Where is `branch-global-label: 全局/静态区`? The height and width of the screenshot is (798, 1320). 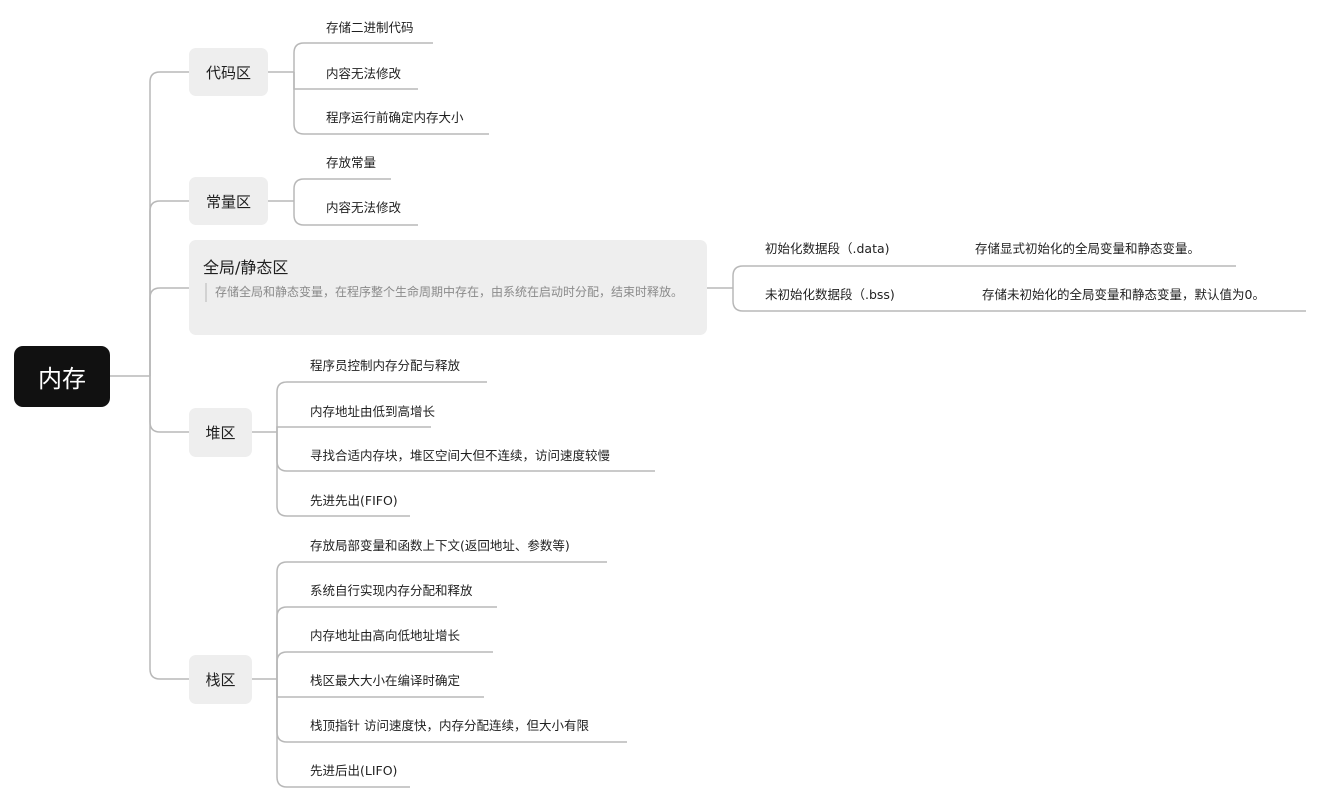 branch-global-label: 全局/静态区 is located at coordinates (246, 267).